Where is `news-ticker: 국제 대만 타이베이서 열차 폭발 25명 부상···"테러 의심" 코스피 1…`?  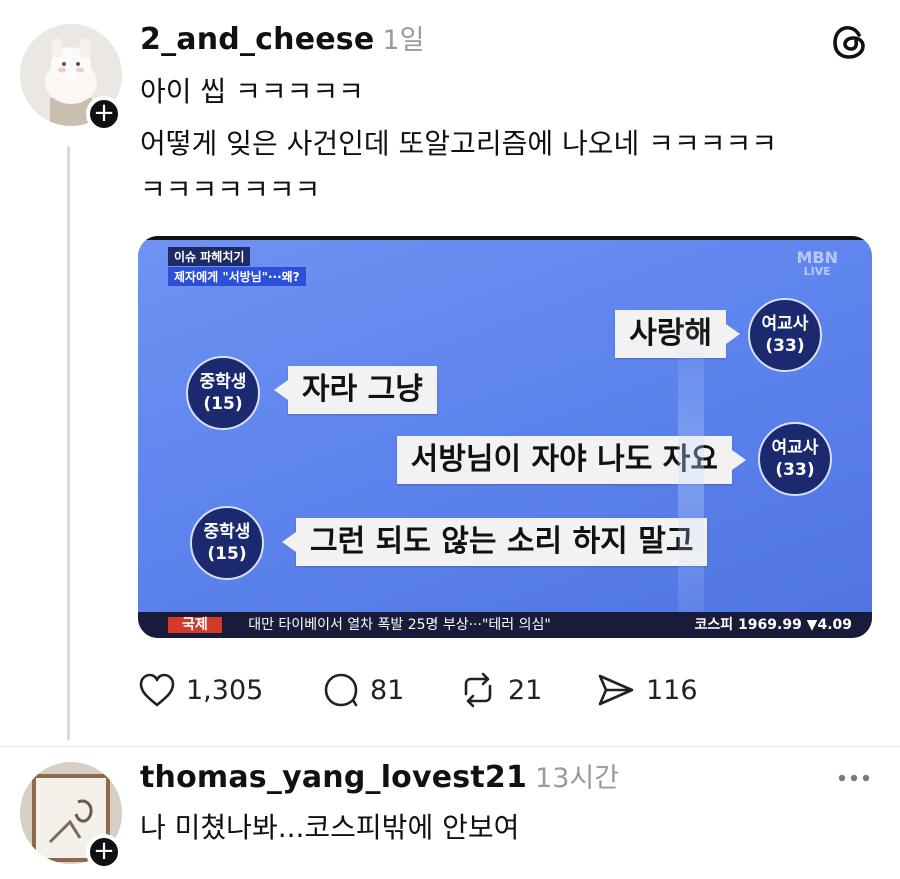
news-ticker: 국제 대만 타이베이서 열차 폭발 25명 부상···"테러 의심" 코스피 1… is located at coordinates (505, 625).